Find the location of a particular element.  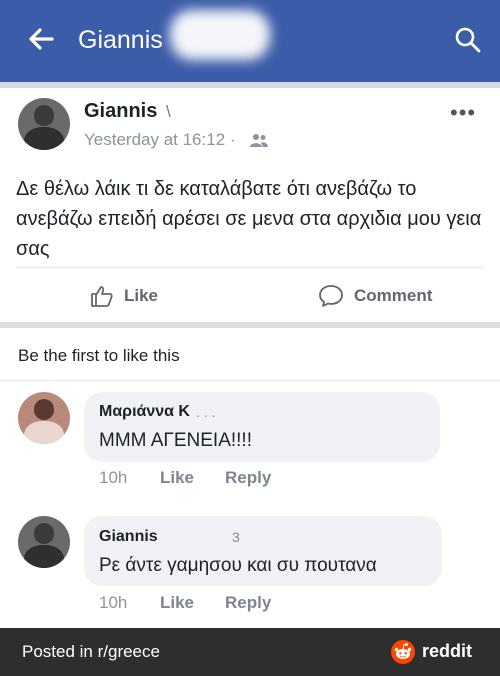

like-button-label: Like is located at coordinates (141, 295).